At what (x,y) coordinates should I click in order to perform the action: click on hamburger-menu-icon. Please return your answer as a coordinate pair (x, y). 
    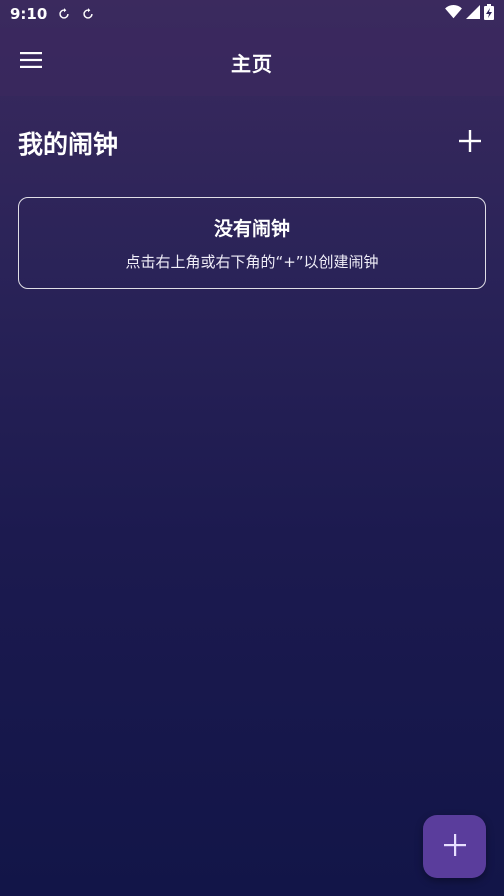
    Looking at the image, I should click on (31, 62).